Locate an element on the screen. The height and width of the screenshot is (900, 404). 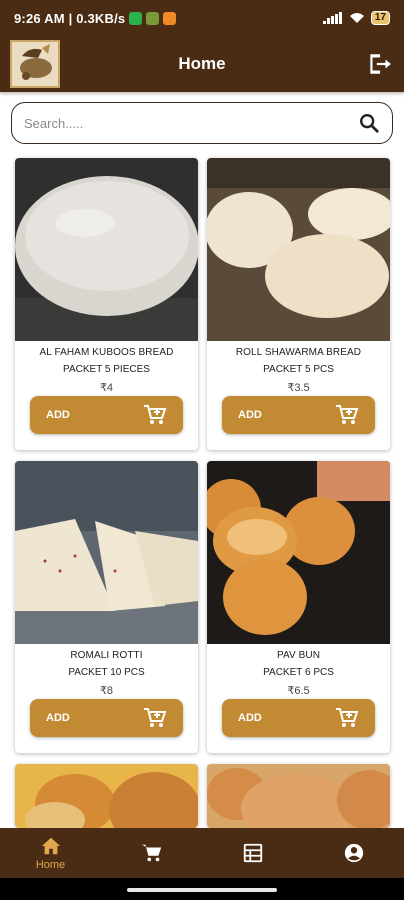
product-price: ₹8 is located at coordinates (106, 691).